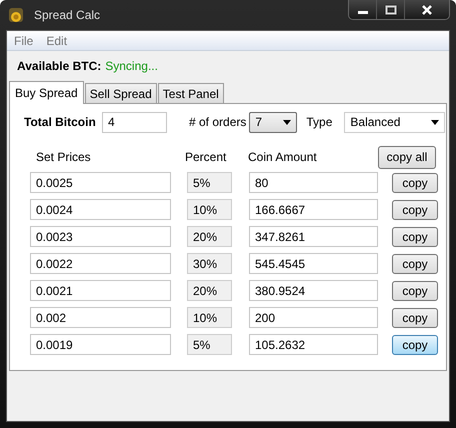 This screenshot has height=428, width=456. Describe the element at coordinates (24, 41) in the screenshot. I see `menu-item: File` at that location.